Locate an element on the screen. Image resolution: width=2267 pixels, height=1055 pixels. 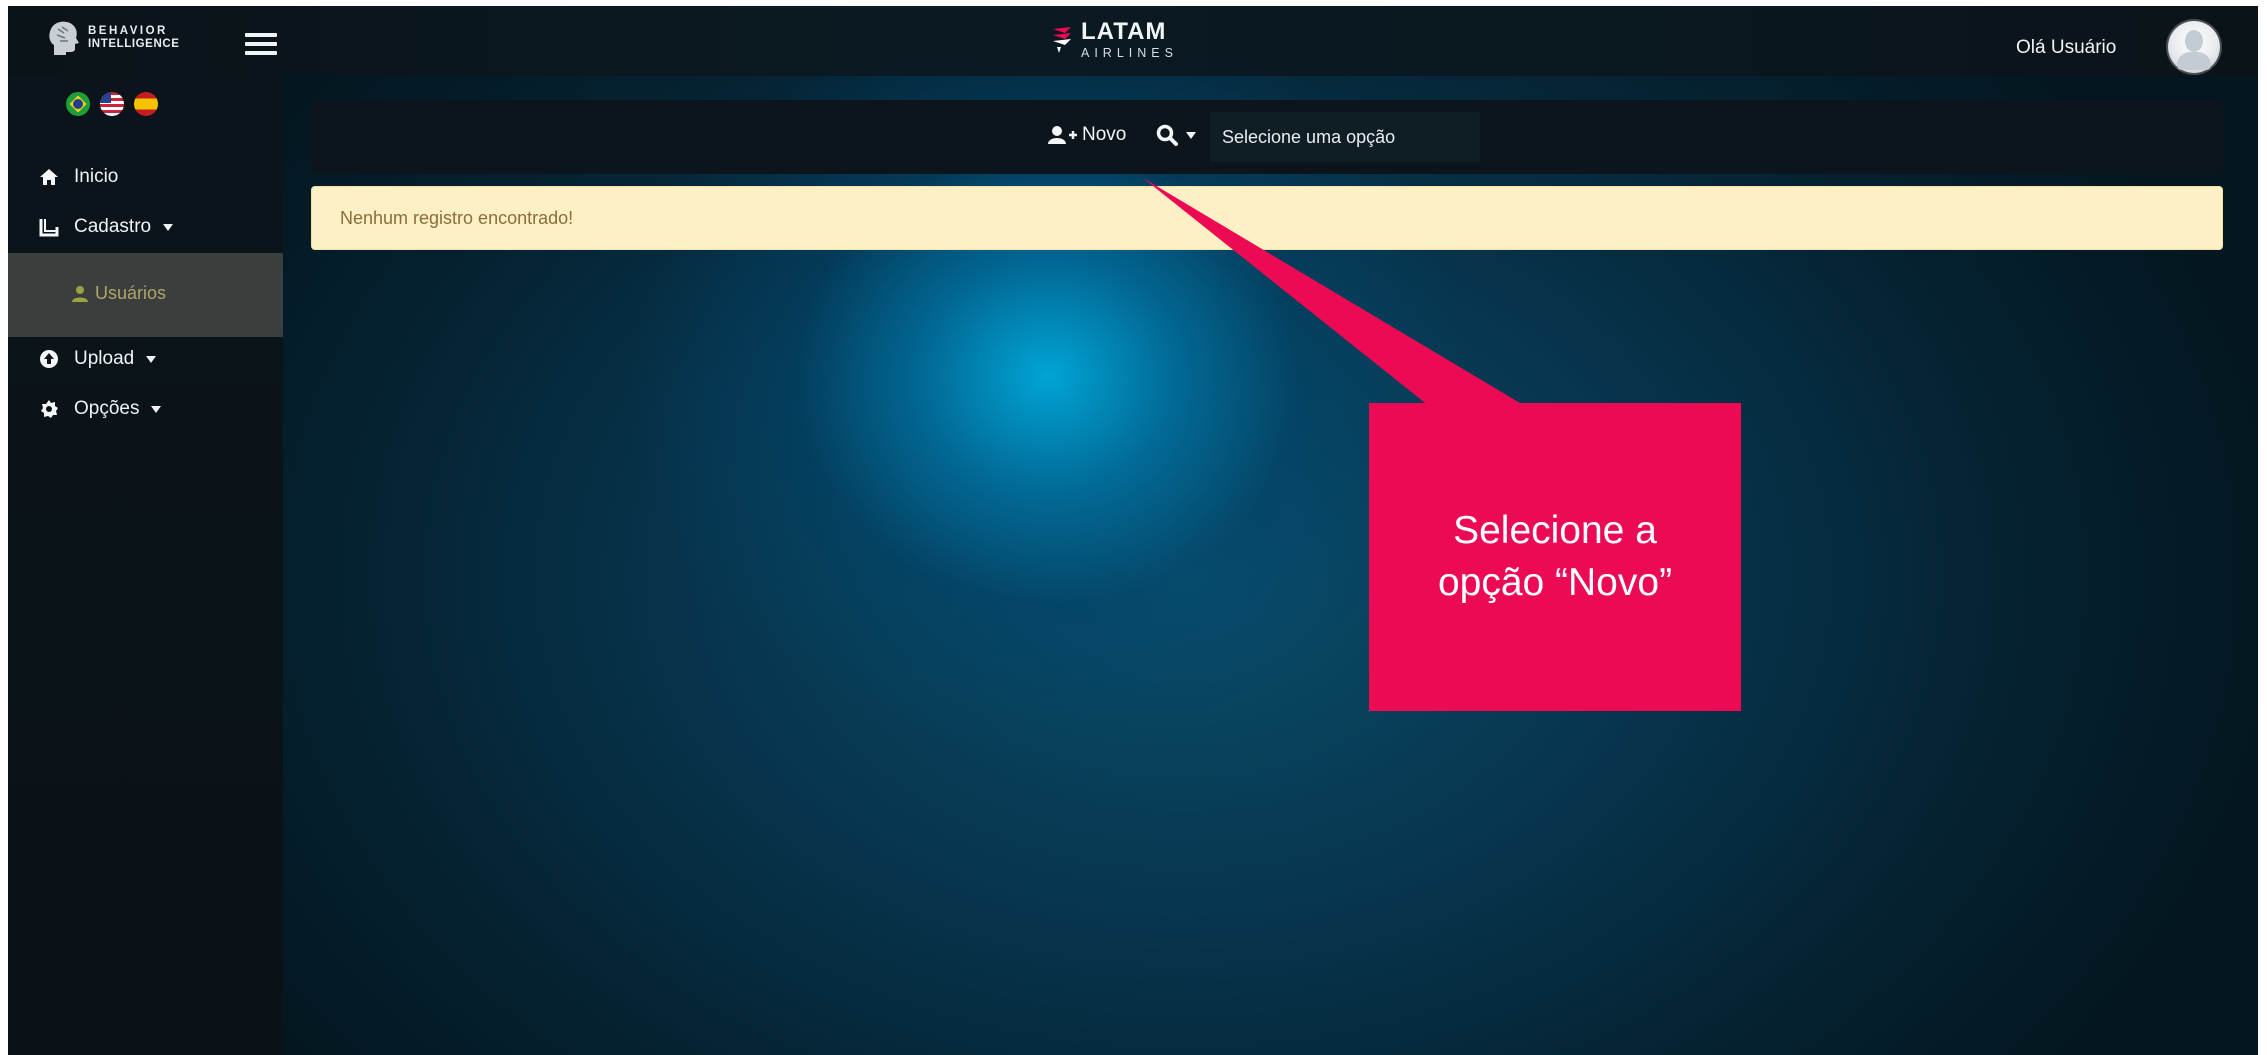
user-icon is located at coordinates (80, 293).